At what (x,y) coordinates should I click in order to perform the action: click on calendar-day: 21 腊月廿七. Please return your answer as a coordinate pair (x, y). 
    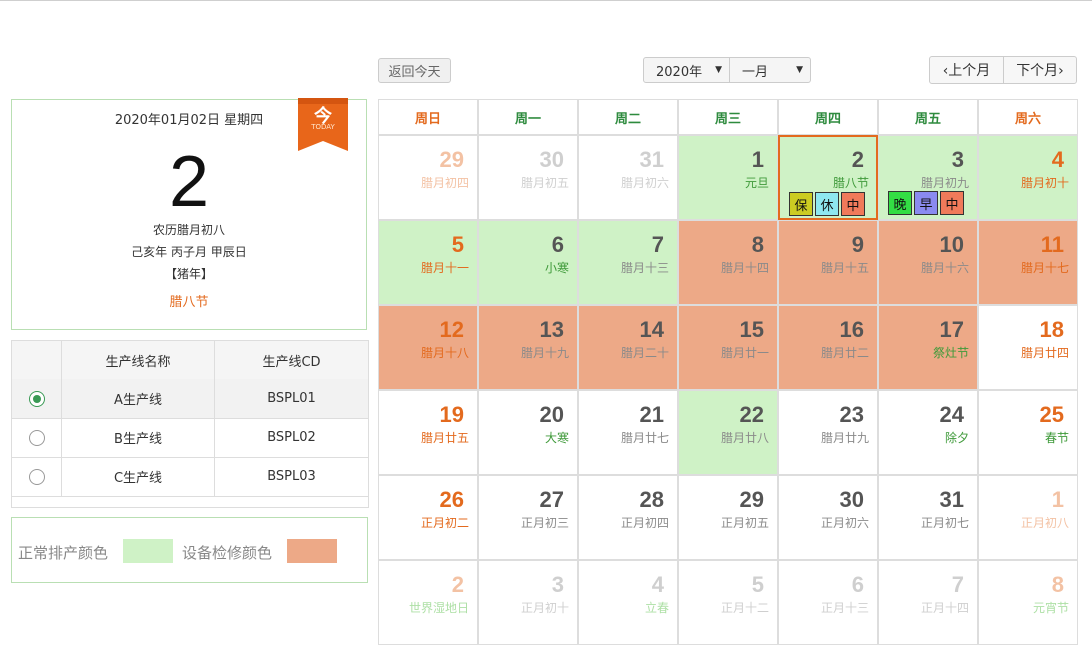
    Looking at the image, I should click on (628, 432).